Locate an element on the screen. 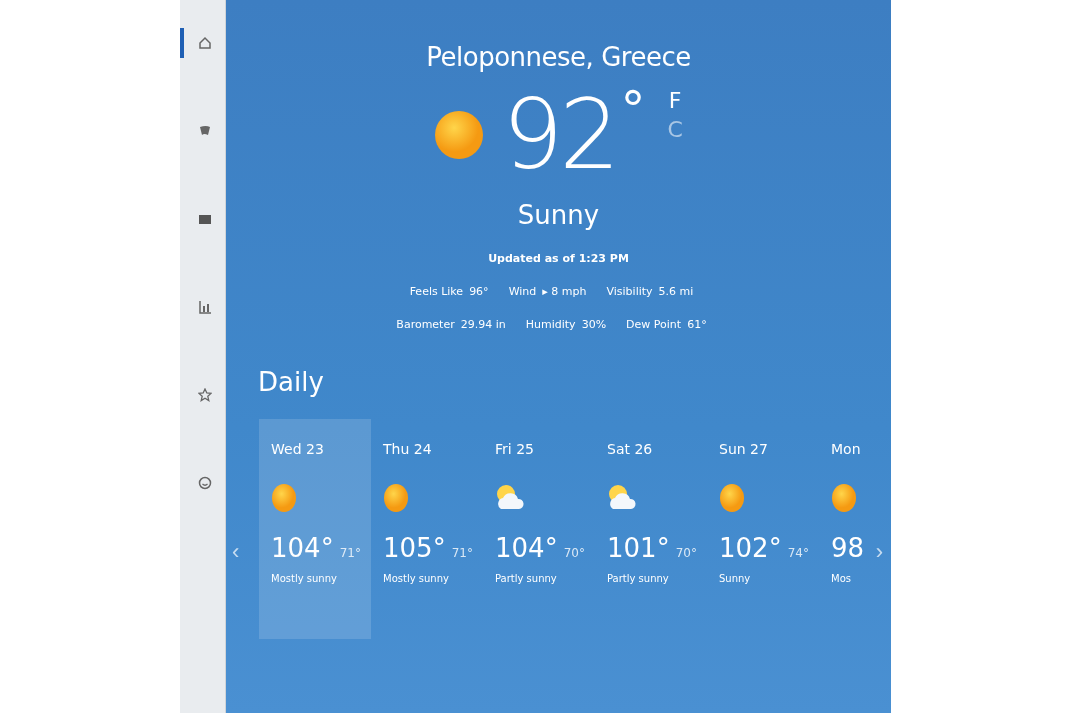 Image resolution: width=1068 pixels, height=713 pixels. day-card: Fri 25 104° 70° Partly sunny is located at coordinates (539, 529).